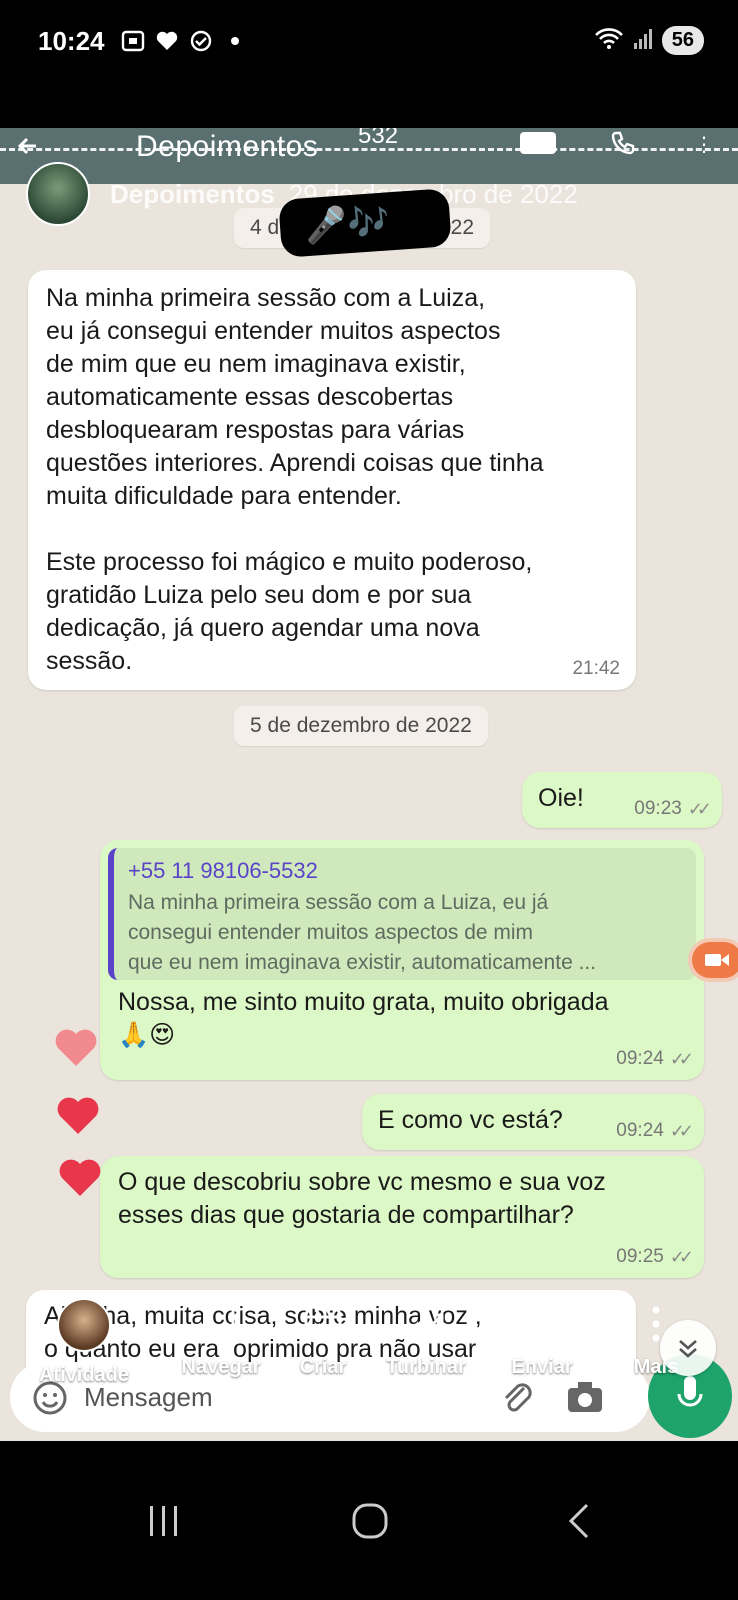 This screenshot has width=738, height=1600. I want to click on chat-title: Depoimentos, so click(227, 146).